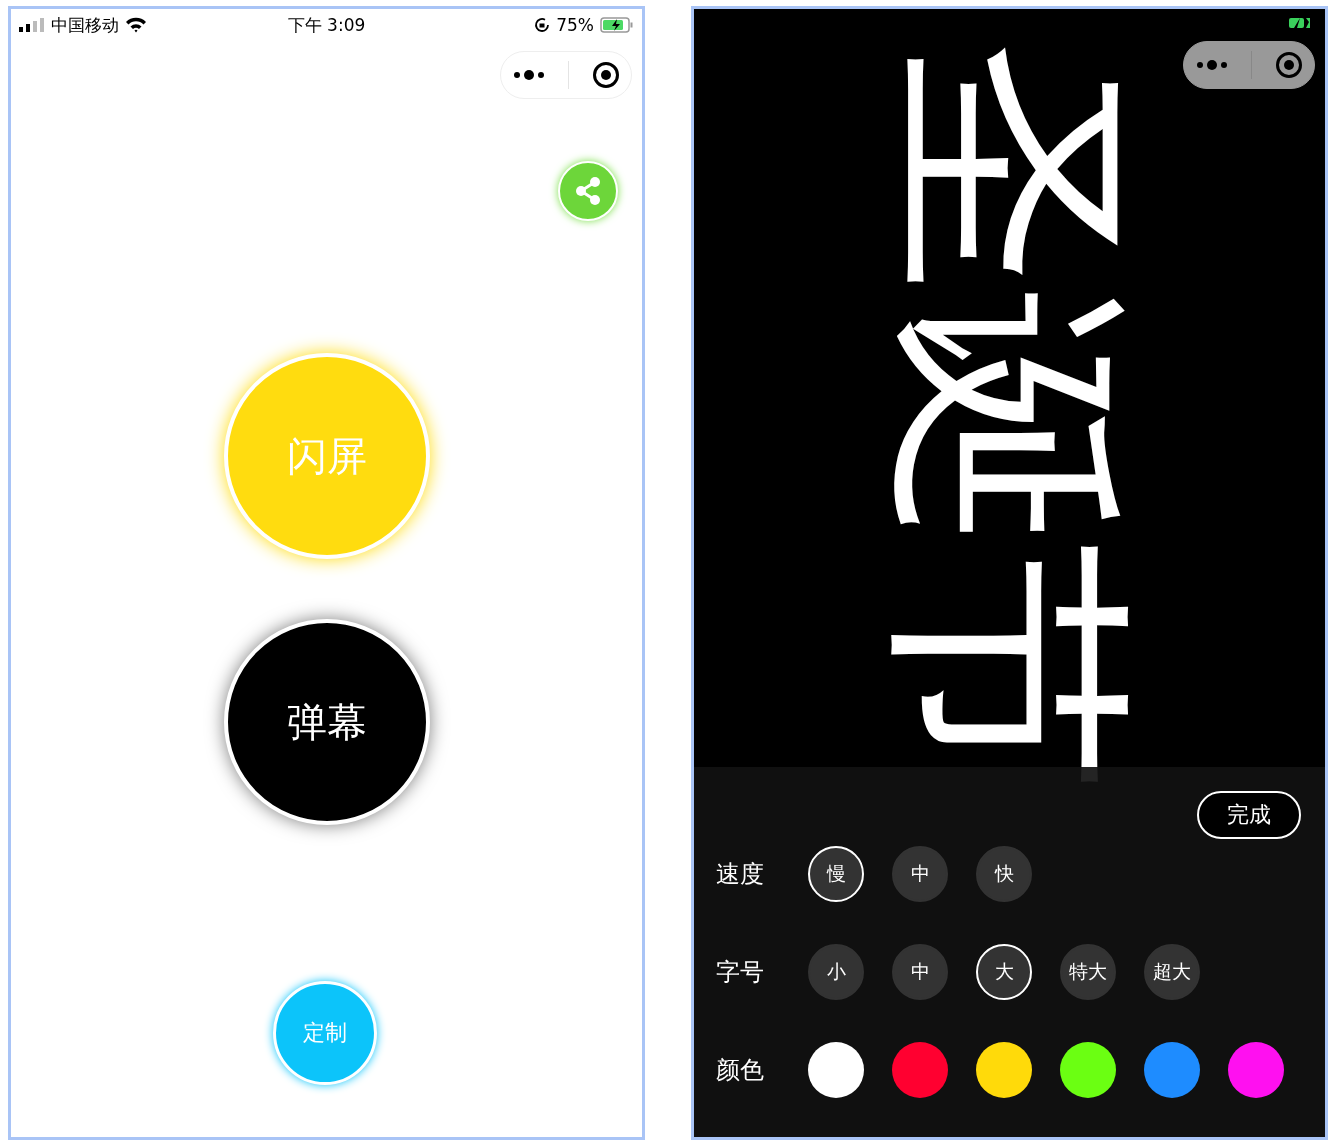  What do you see at coordinates (836, 972) in the screenshot?
I see `option-button: 小` at bounding box center [836, 972].